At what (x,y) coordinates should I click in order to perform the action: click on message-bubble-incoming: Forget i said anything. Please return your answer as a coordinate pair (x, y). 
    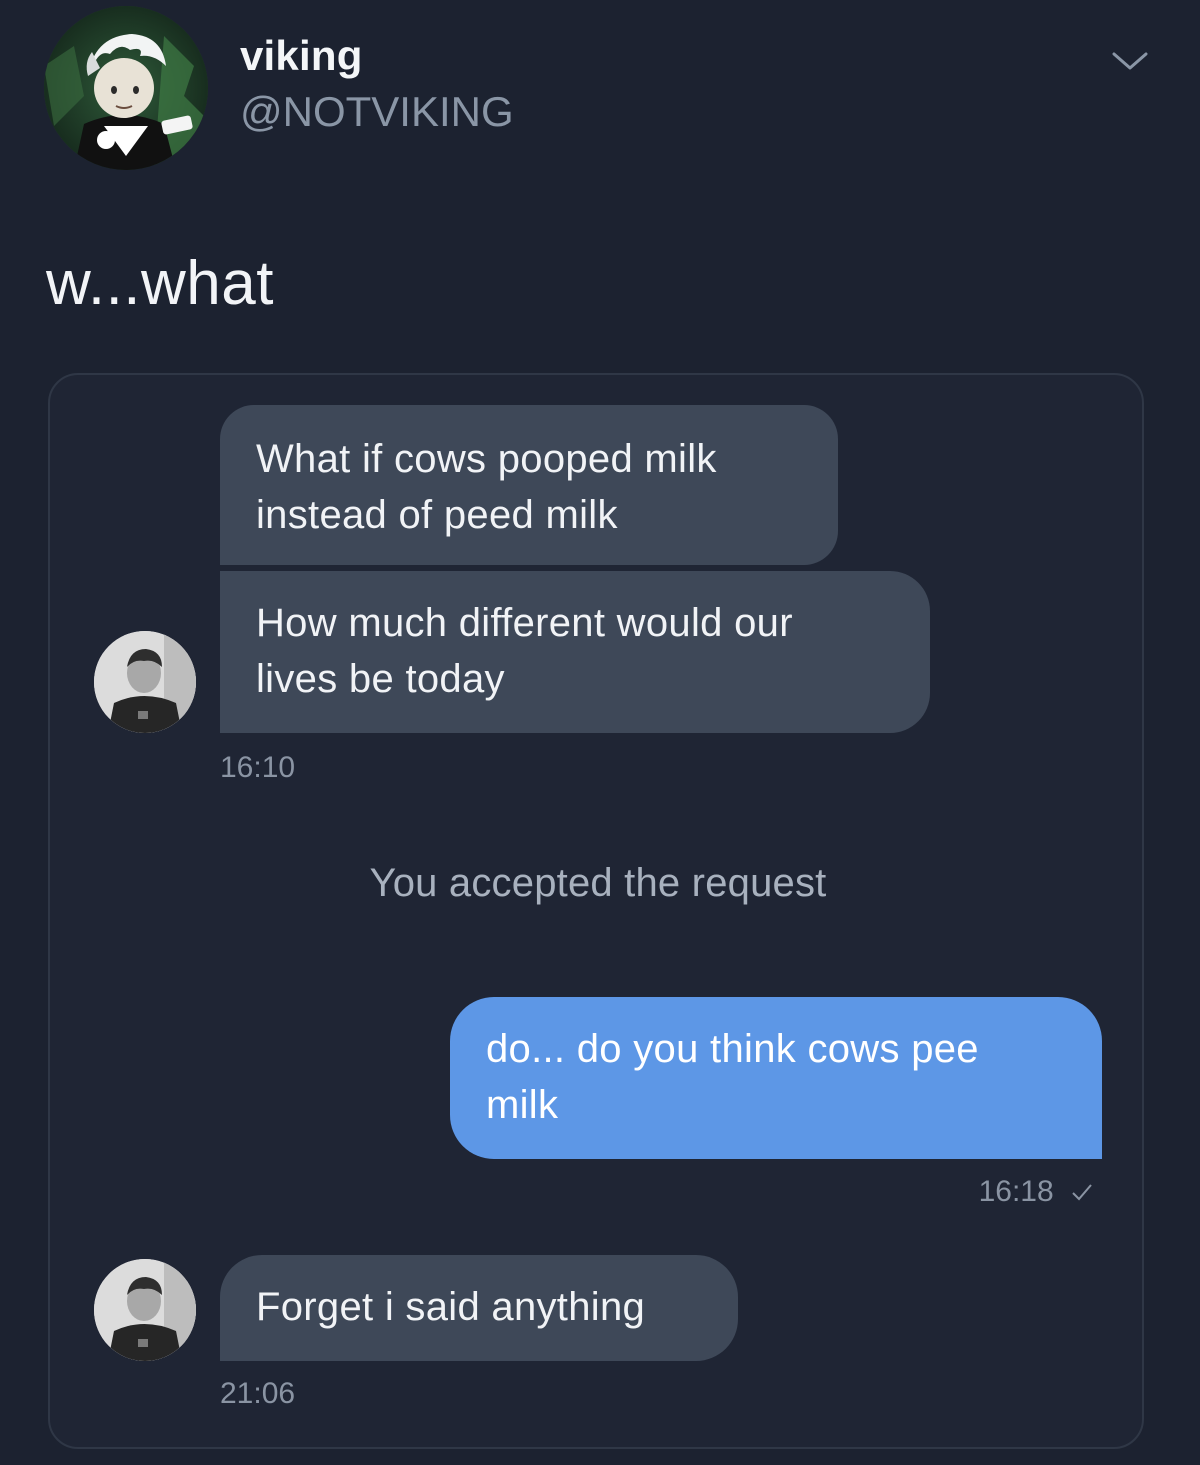
    Looking at the image, I should click on (479, 1308).